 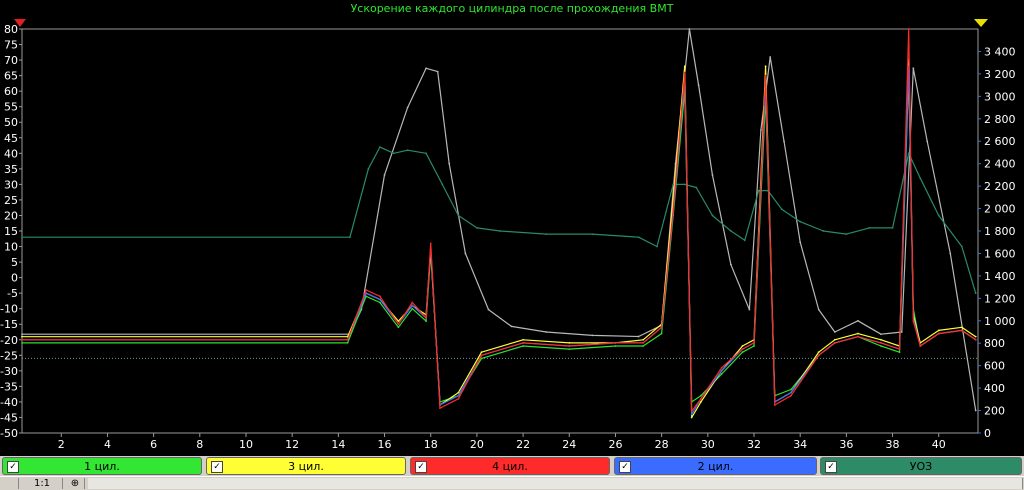 I want to click on x-tick-label: 24, so click(x=569, y=444).